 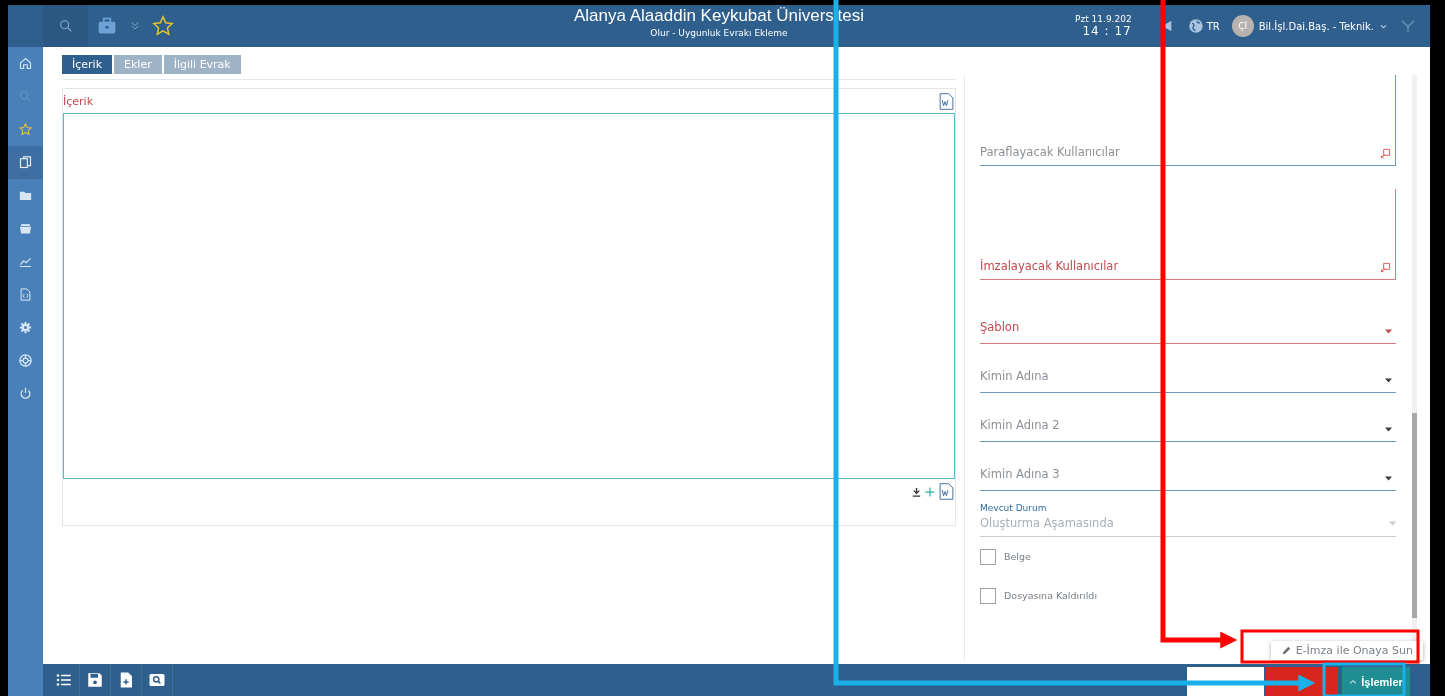 I want to click on user-list-field: Paraflayacak Kullanıcılar, so click(x=1188, y=120).